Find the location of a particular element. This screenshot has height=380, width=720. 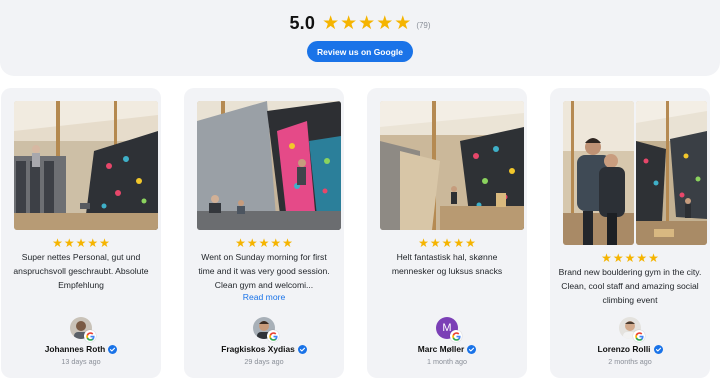

review-date: 1 month ago is located at coordinates (447, 361).